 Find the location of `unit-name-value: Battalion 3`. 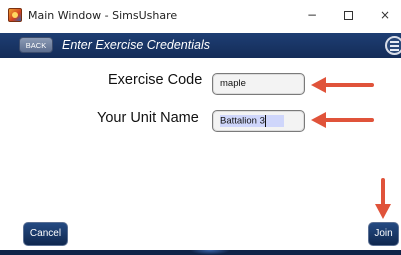

unit-name-value: Battalion 3 is located at coordinates (252, 121).